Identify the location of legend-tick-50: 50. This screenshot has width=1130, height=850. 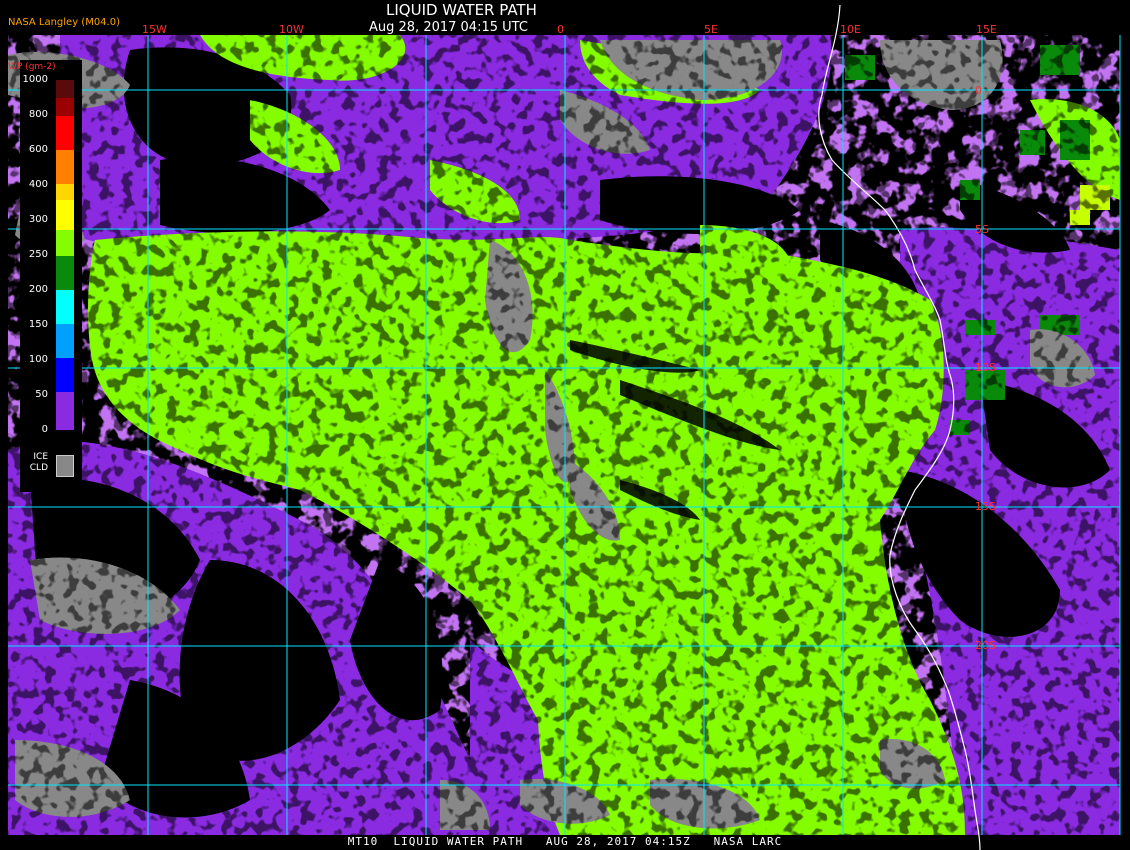
(41, 394).